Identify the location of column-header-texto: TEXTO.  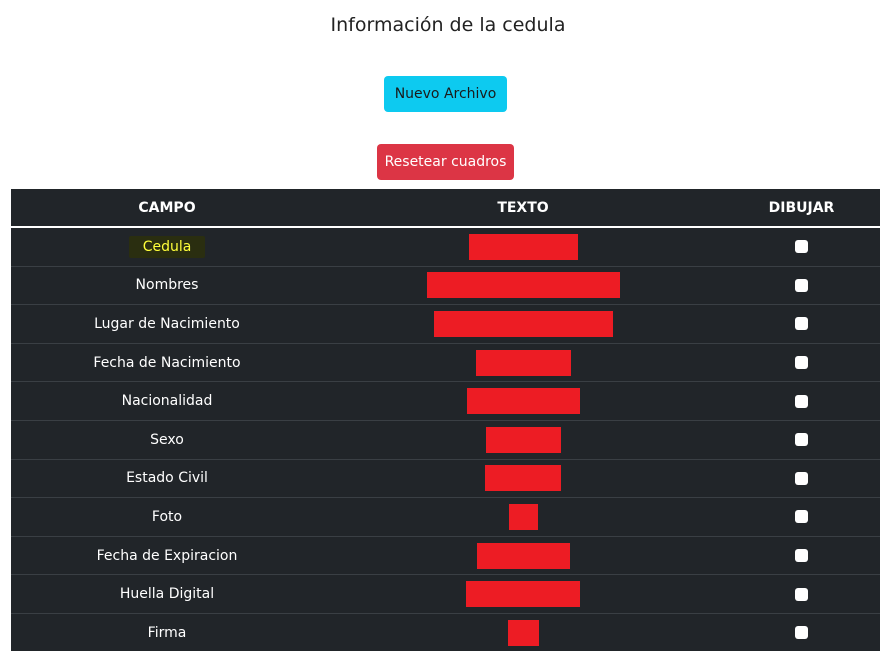
(523, 208).